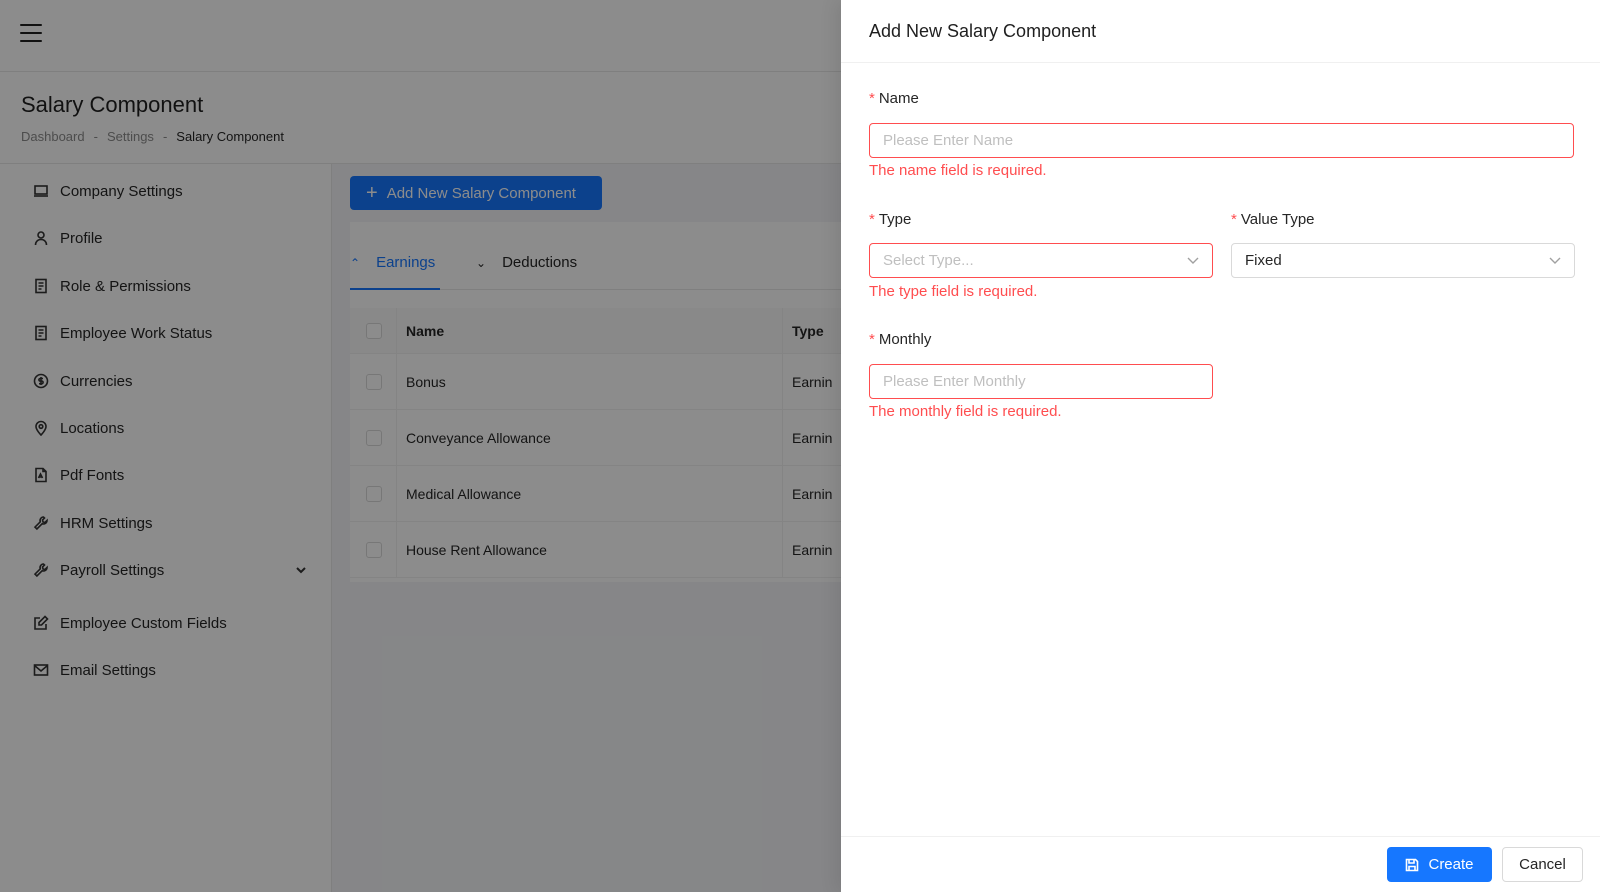 Image resolution: width=1600 pixels, height=892 pixels. What do you see at coordinates (953, 291) in the screenshot?
I see `type-error: The type field is required.` at bounding box center [953, 291].